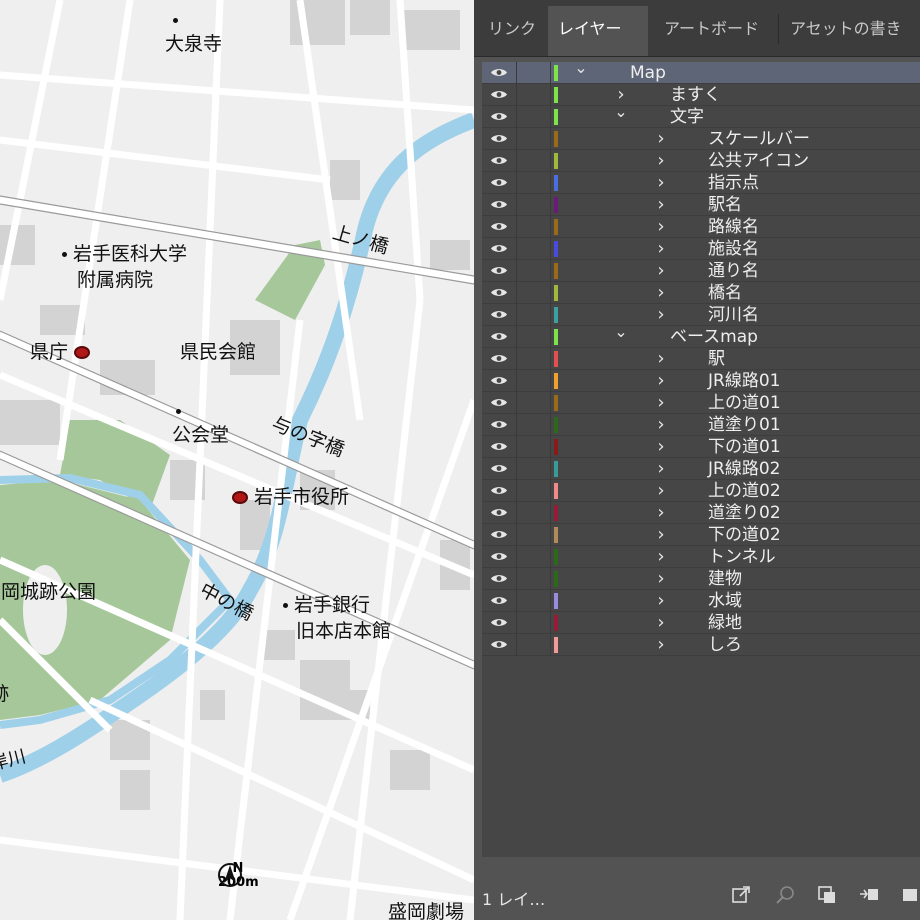  What do you see at coordinates (648, 73) in the screenshot?
I see `layer-name: Map` at bounding box center [648, 73].